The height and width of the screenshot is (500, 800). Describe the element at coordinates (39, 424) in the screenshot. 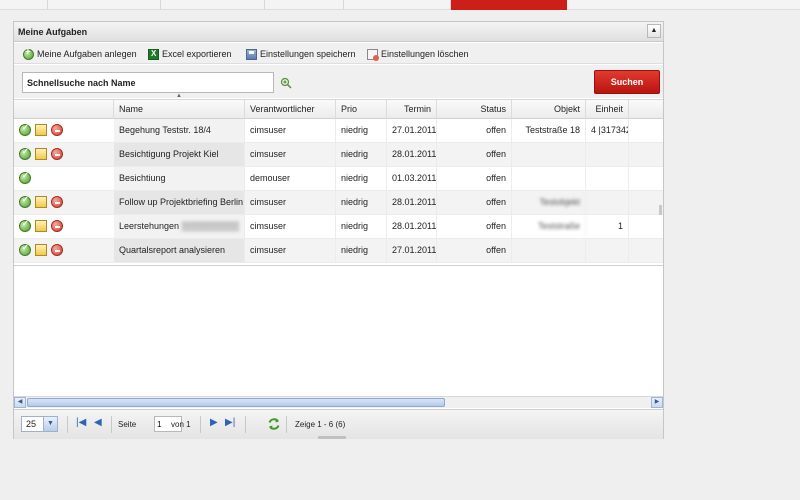

I see `page-size-select: 25 ▼` at that location.